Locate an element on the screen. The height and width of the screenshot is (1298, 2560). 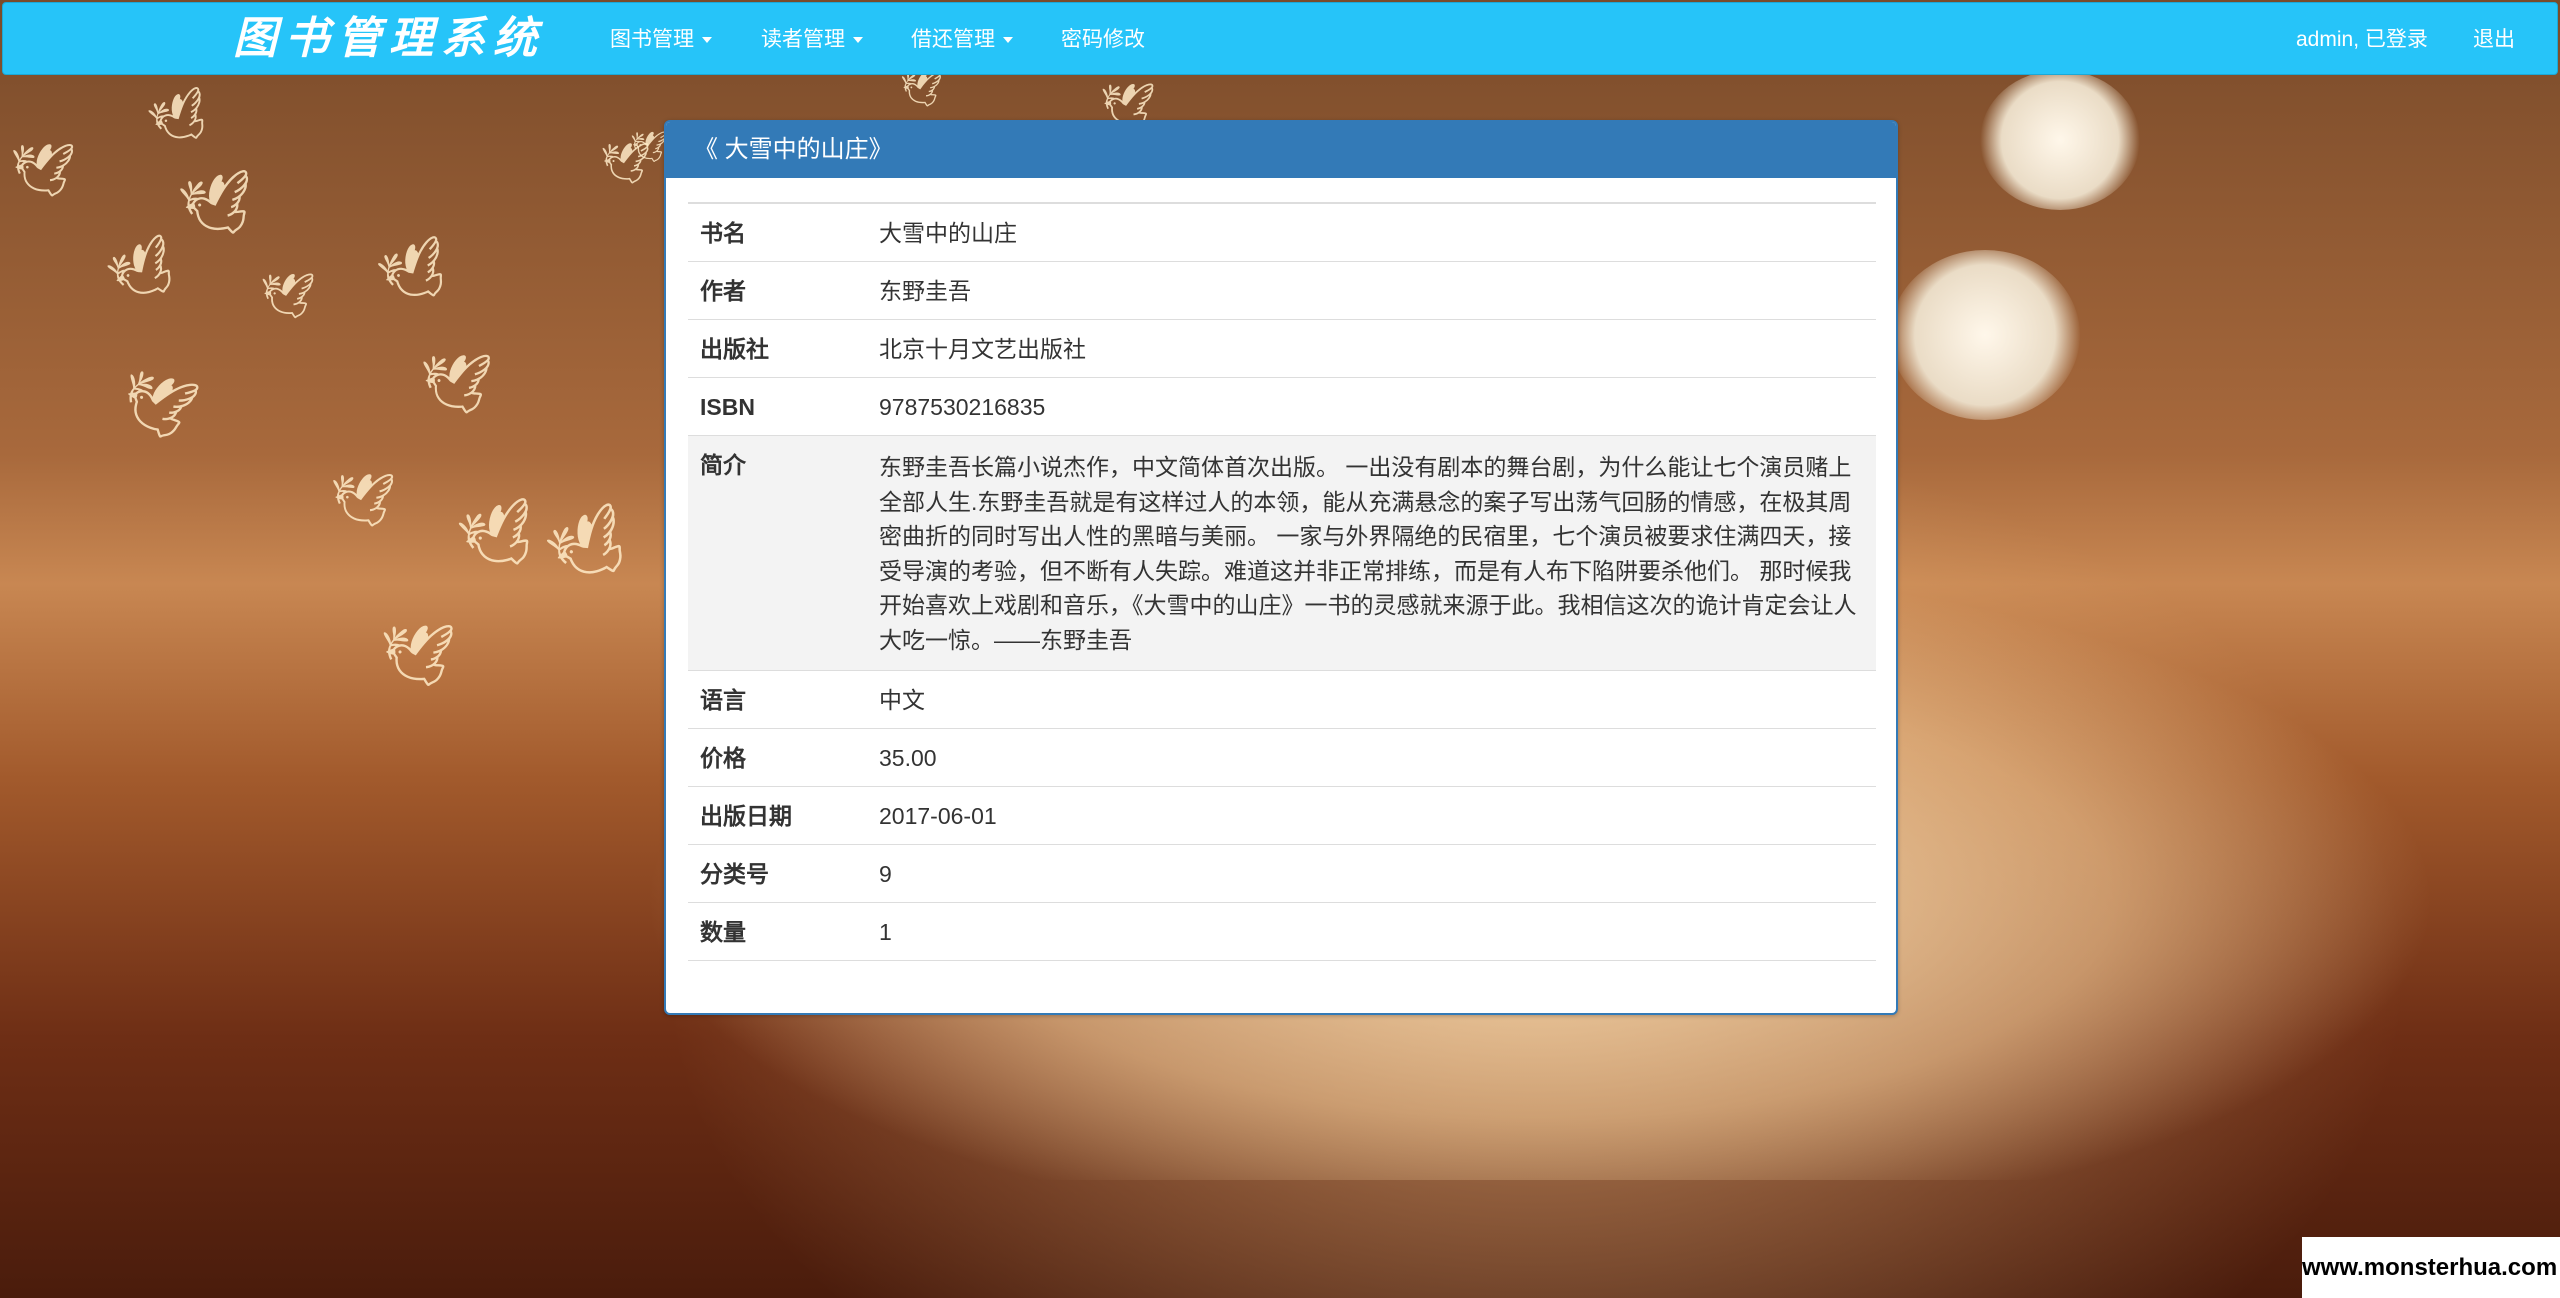
row-value: 大雪中的山庄 is located at coordinates (1371, 232).